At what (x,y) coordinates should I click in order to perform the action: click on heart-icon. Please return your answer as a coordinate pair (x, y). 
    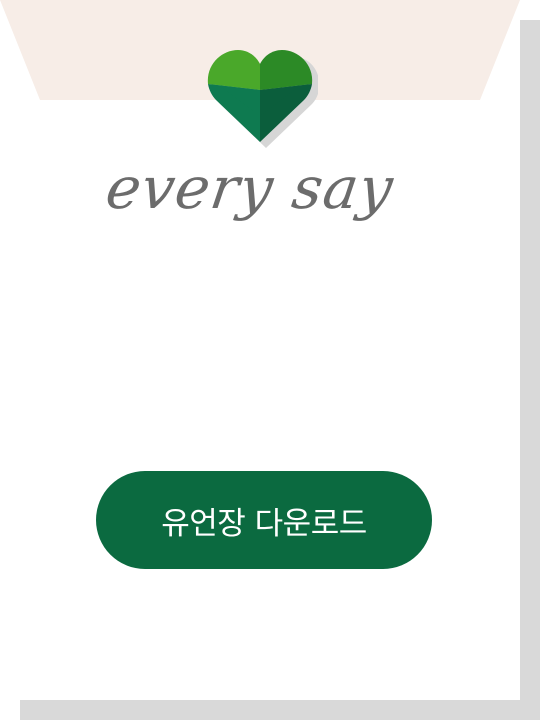
    Looking at the image, I should click on (262, 99).